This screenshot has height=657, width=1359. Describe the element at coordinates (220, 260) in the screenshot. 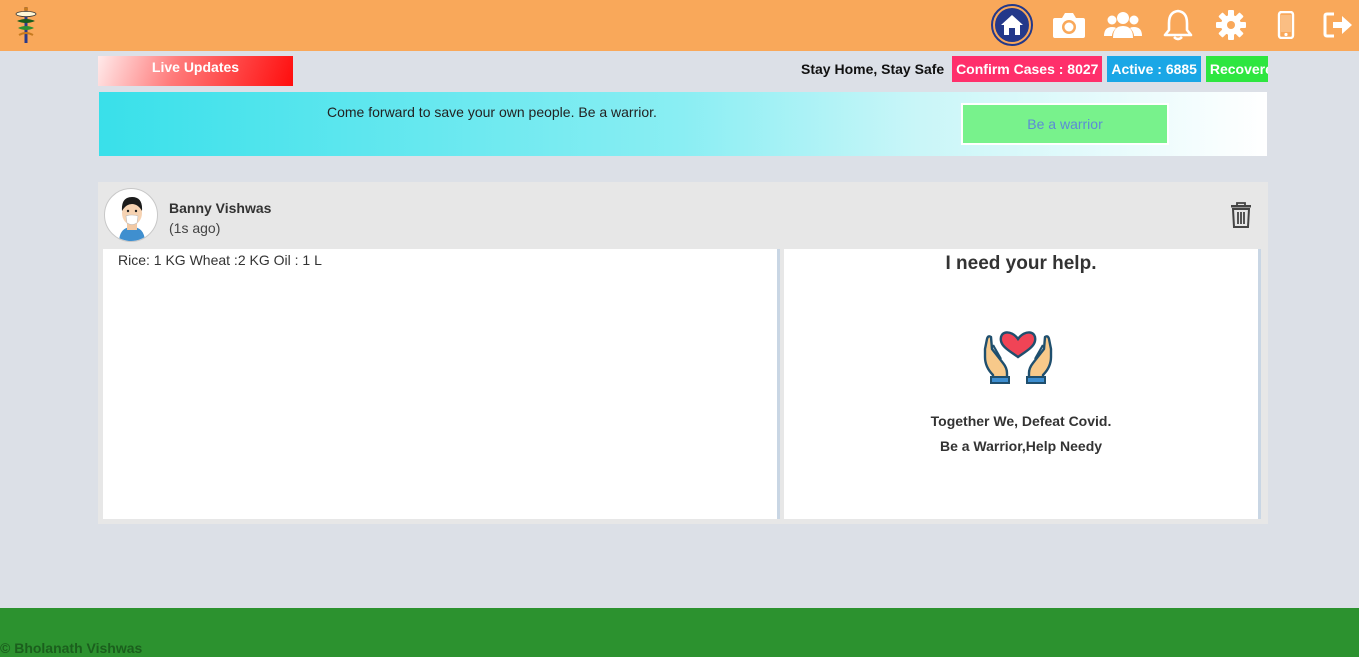

I see `request-items: Rice: 1 KG Wheat :2 KG Oil : 1 L` at that location.